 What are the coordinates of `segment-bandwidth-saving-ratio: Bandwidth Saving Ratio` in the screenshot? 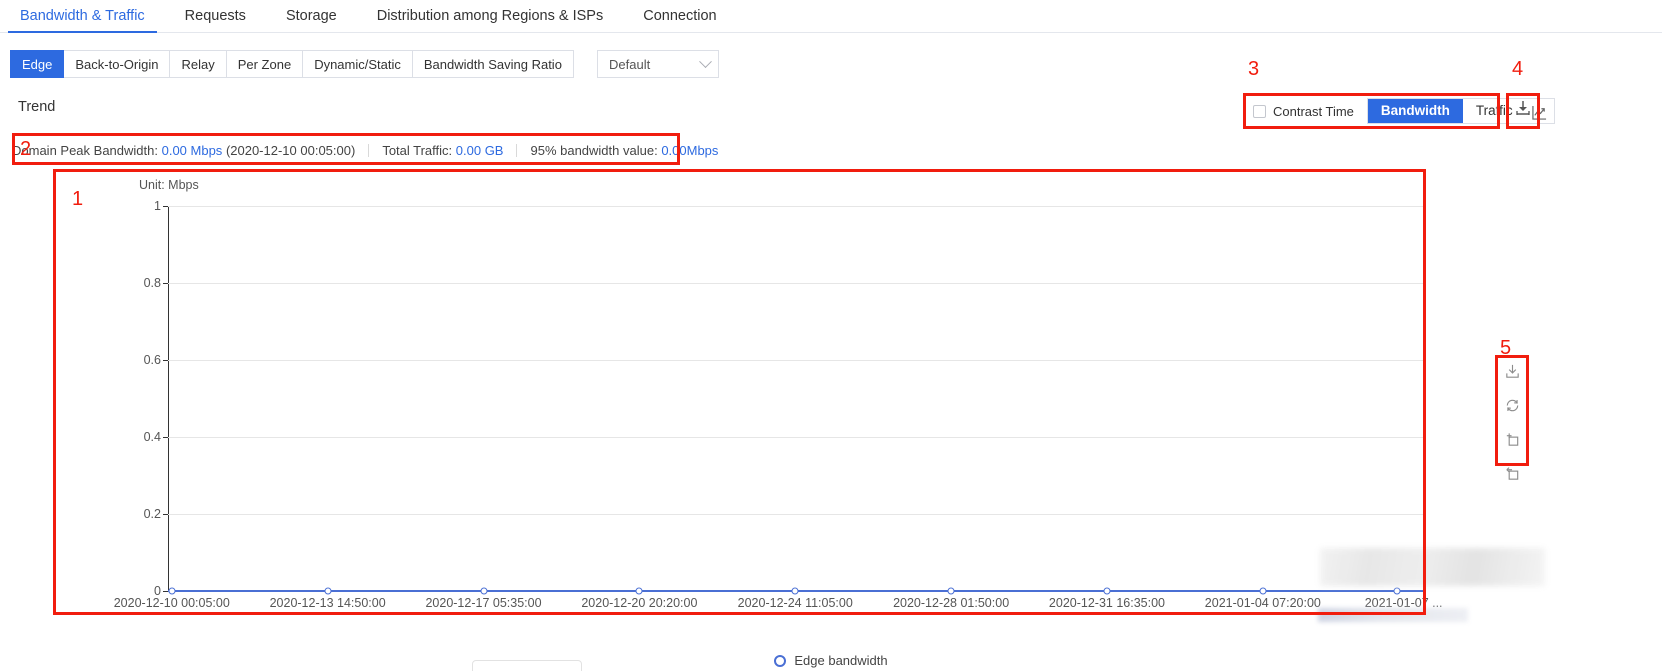 It's located at (493, 64).